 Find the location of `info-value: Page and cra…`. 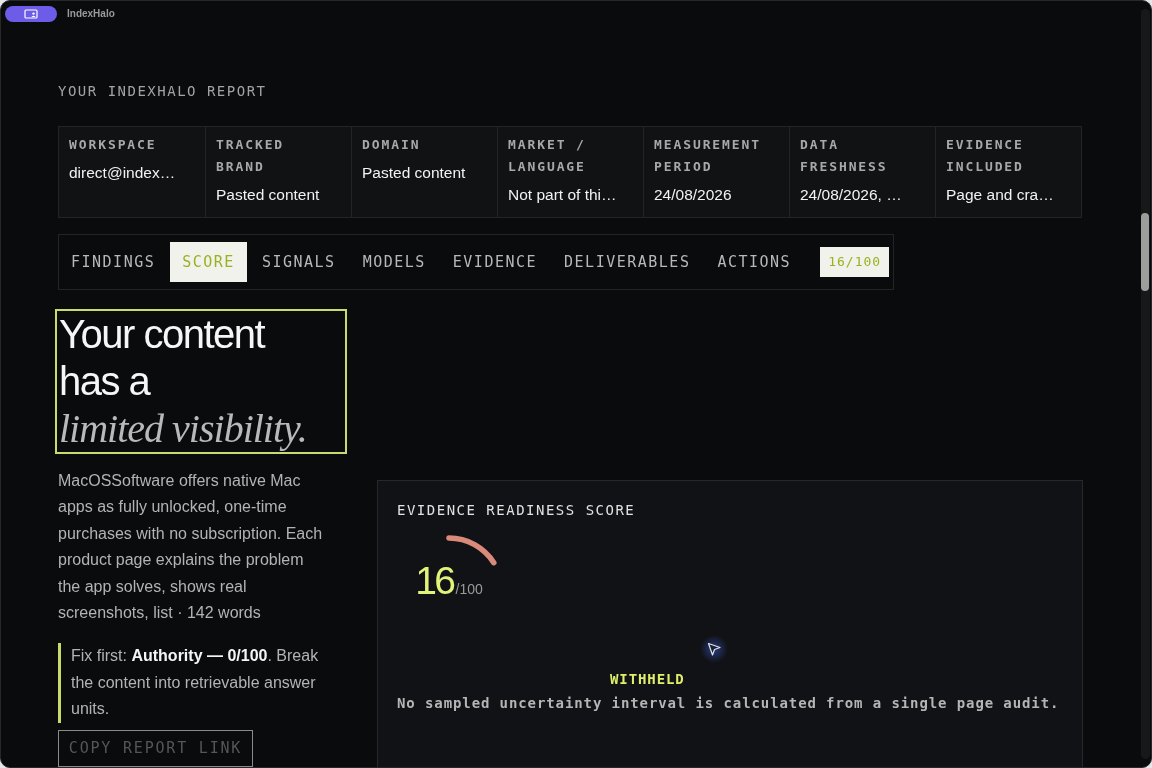

info-value: Page and cra… is located at coordinates (1000, 195).